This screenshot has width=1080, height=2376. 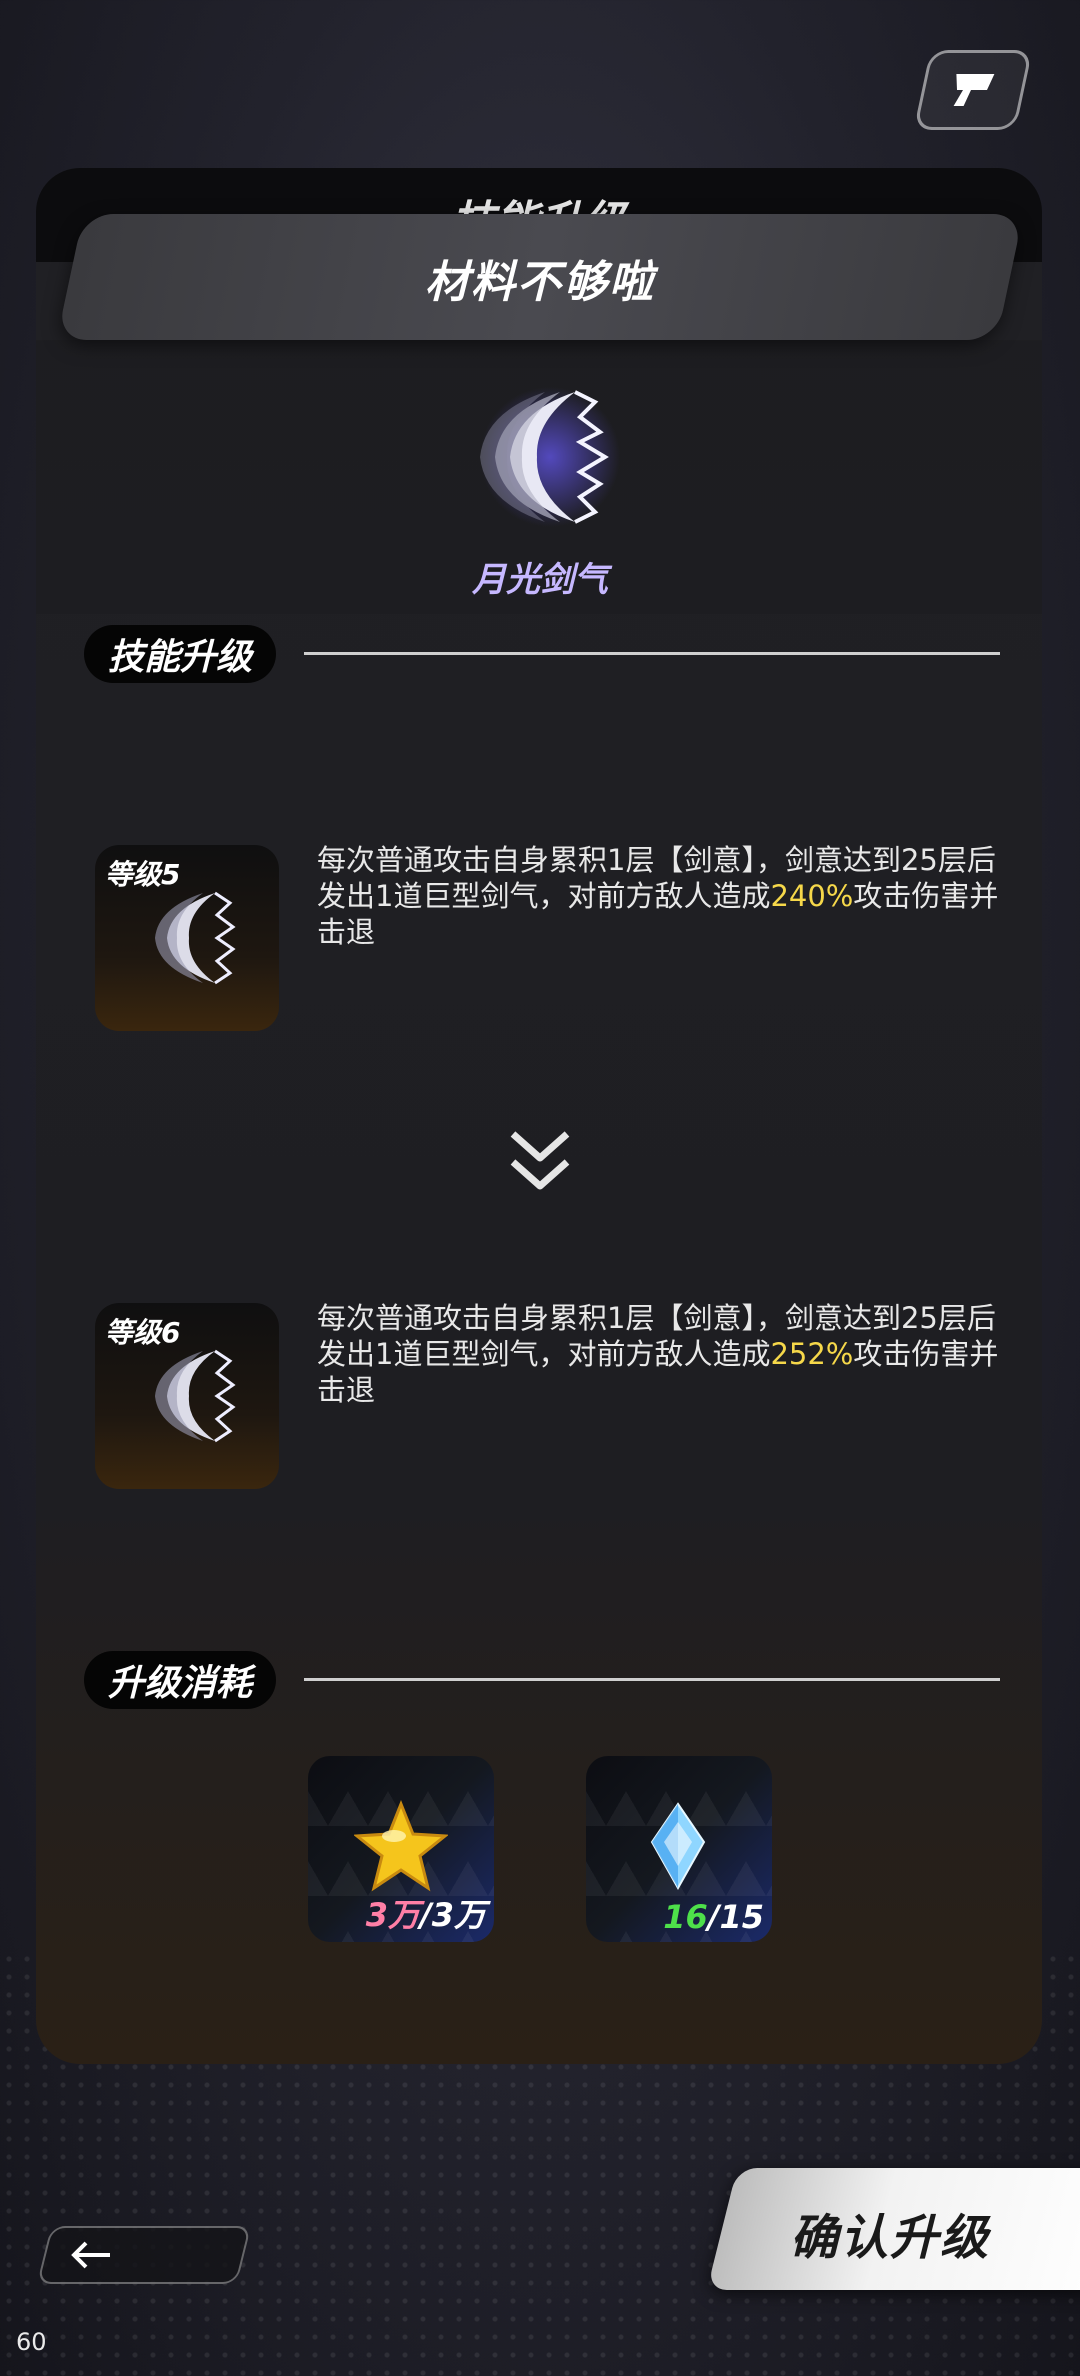 What do you see at coordinates (812, 1354) in the screenshot?
I see `damage-percent-next: 252%` at bounding box center [812, 1354].